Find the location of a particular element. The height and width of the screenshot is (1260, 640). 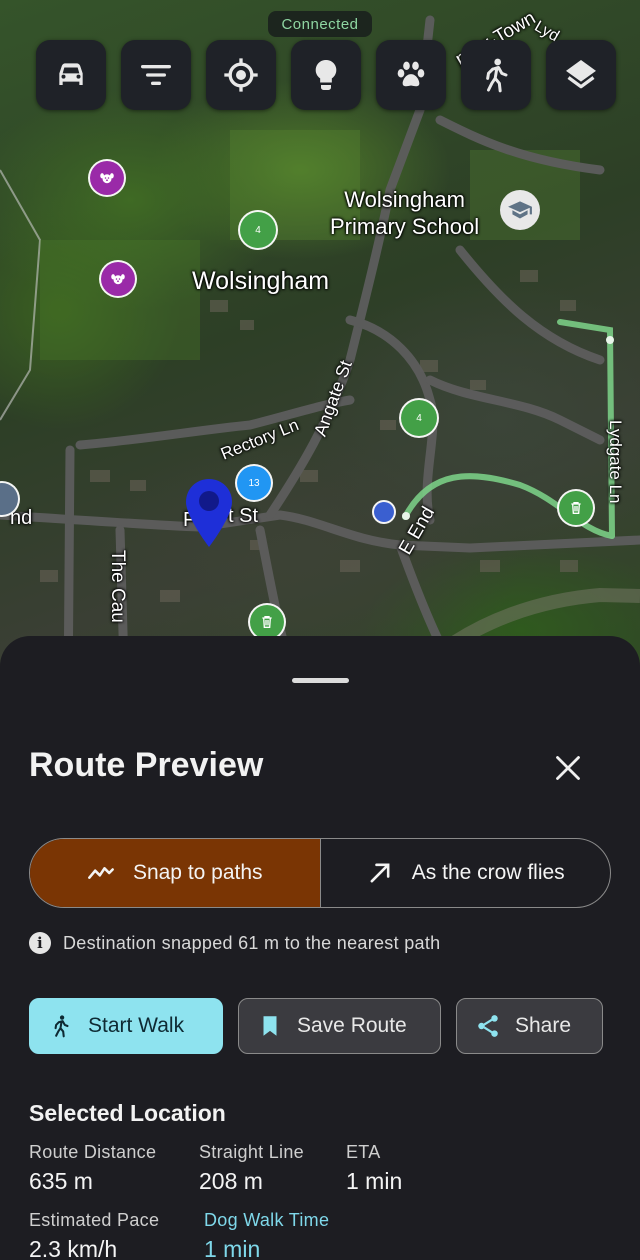

car-mode-button is located at coordinates (71, 75).